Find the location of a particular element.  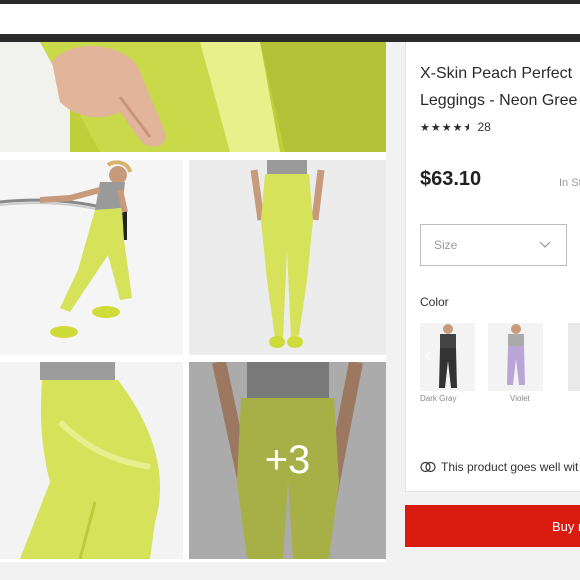

size-select: Size is located at coordinates (493, 245).